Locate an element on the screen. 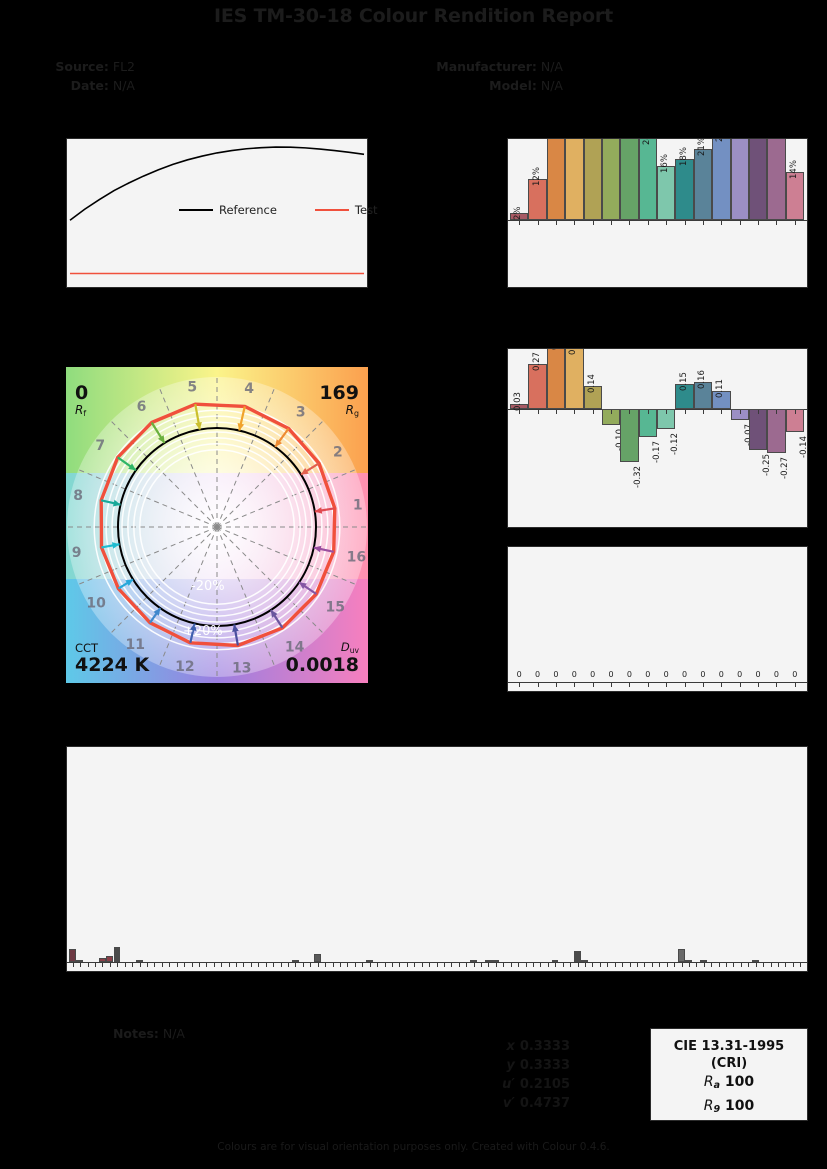 This screenshot has width=827, height=1169. bar-value-label: 0.27 is located at coordinates (536, 362).